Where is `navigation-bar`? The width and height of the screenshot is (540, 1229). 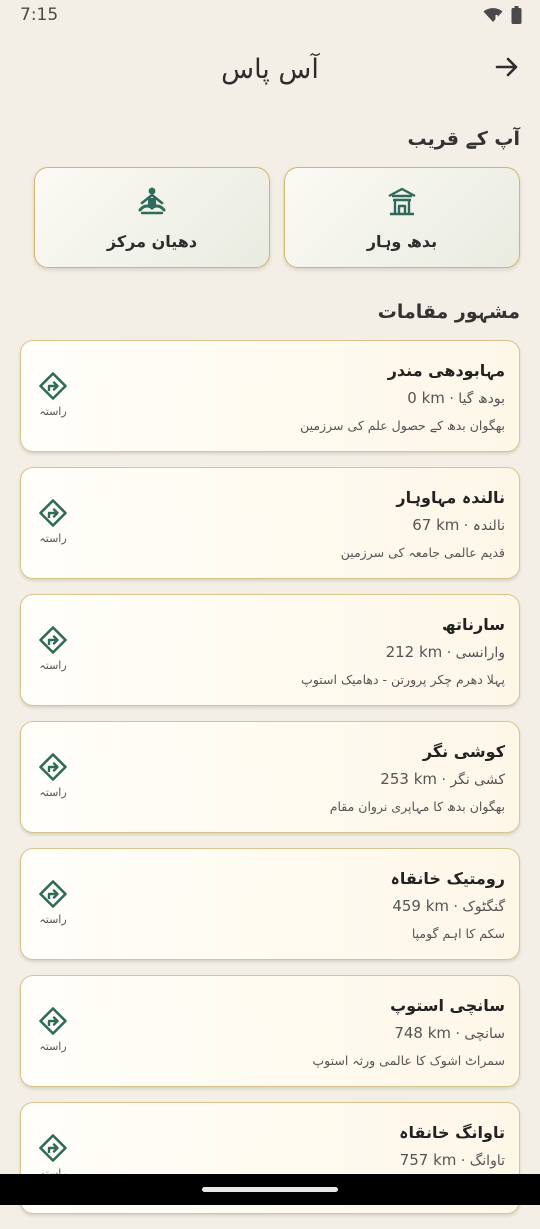
navigation-bar is located at coordinates (270, 1189).